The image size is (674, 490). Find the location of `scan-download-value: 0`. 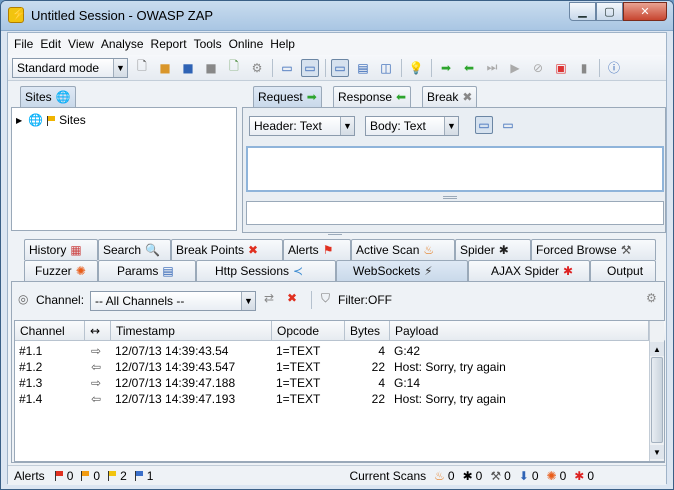

scan-download-value: 0 is located at coordinates (535, 475).